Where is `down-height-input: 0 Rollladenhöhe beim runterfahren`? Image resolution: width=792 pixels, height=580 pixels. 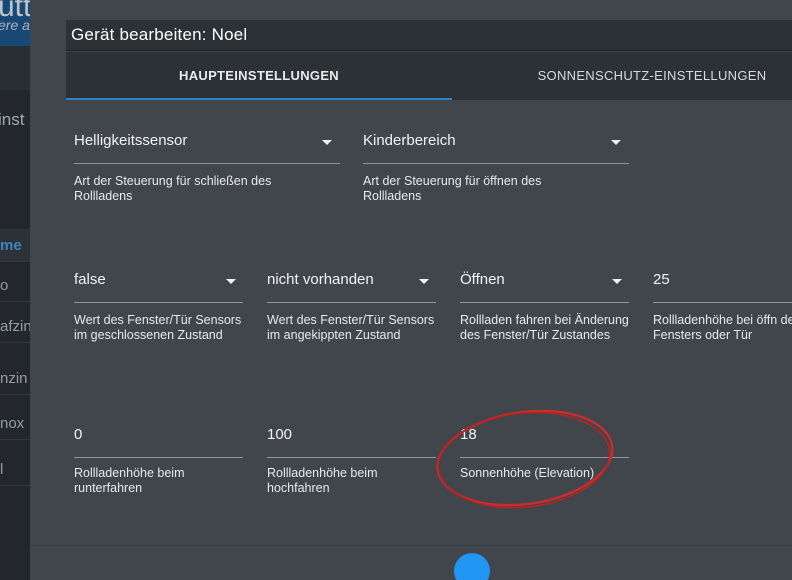 down-height-input: 0 Rollladenhöhe beim runterfahren is located at coordinates (158, 466).